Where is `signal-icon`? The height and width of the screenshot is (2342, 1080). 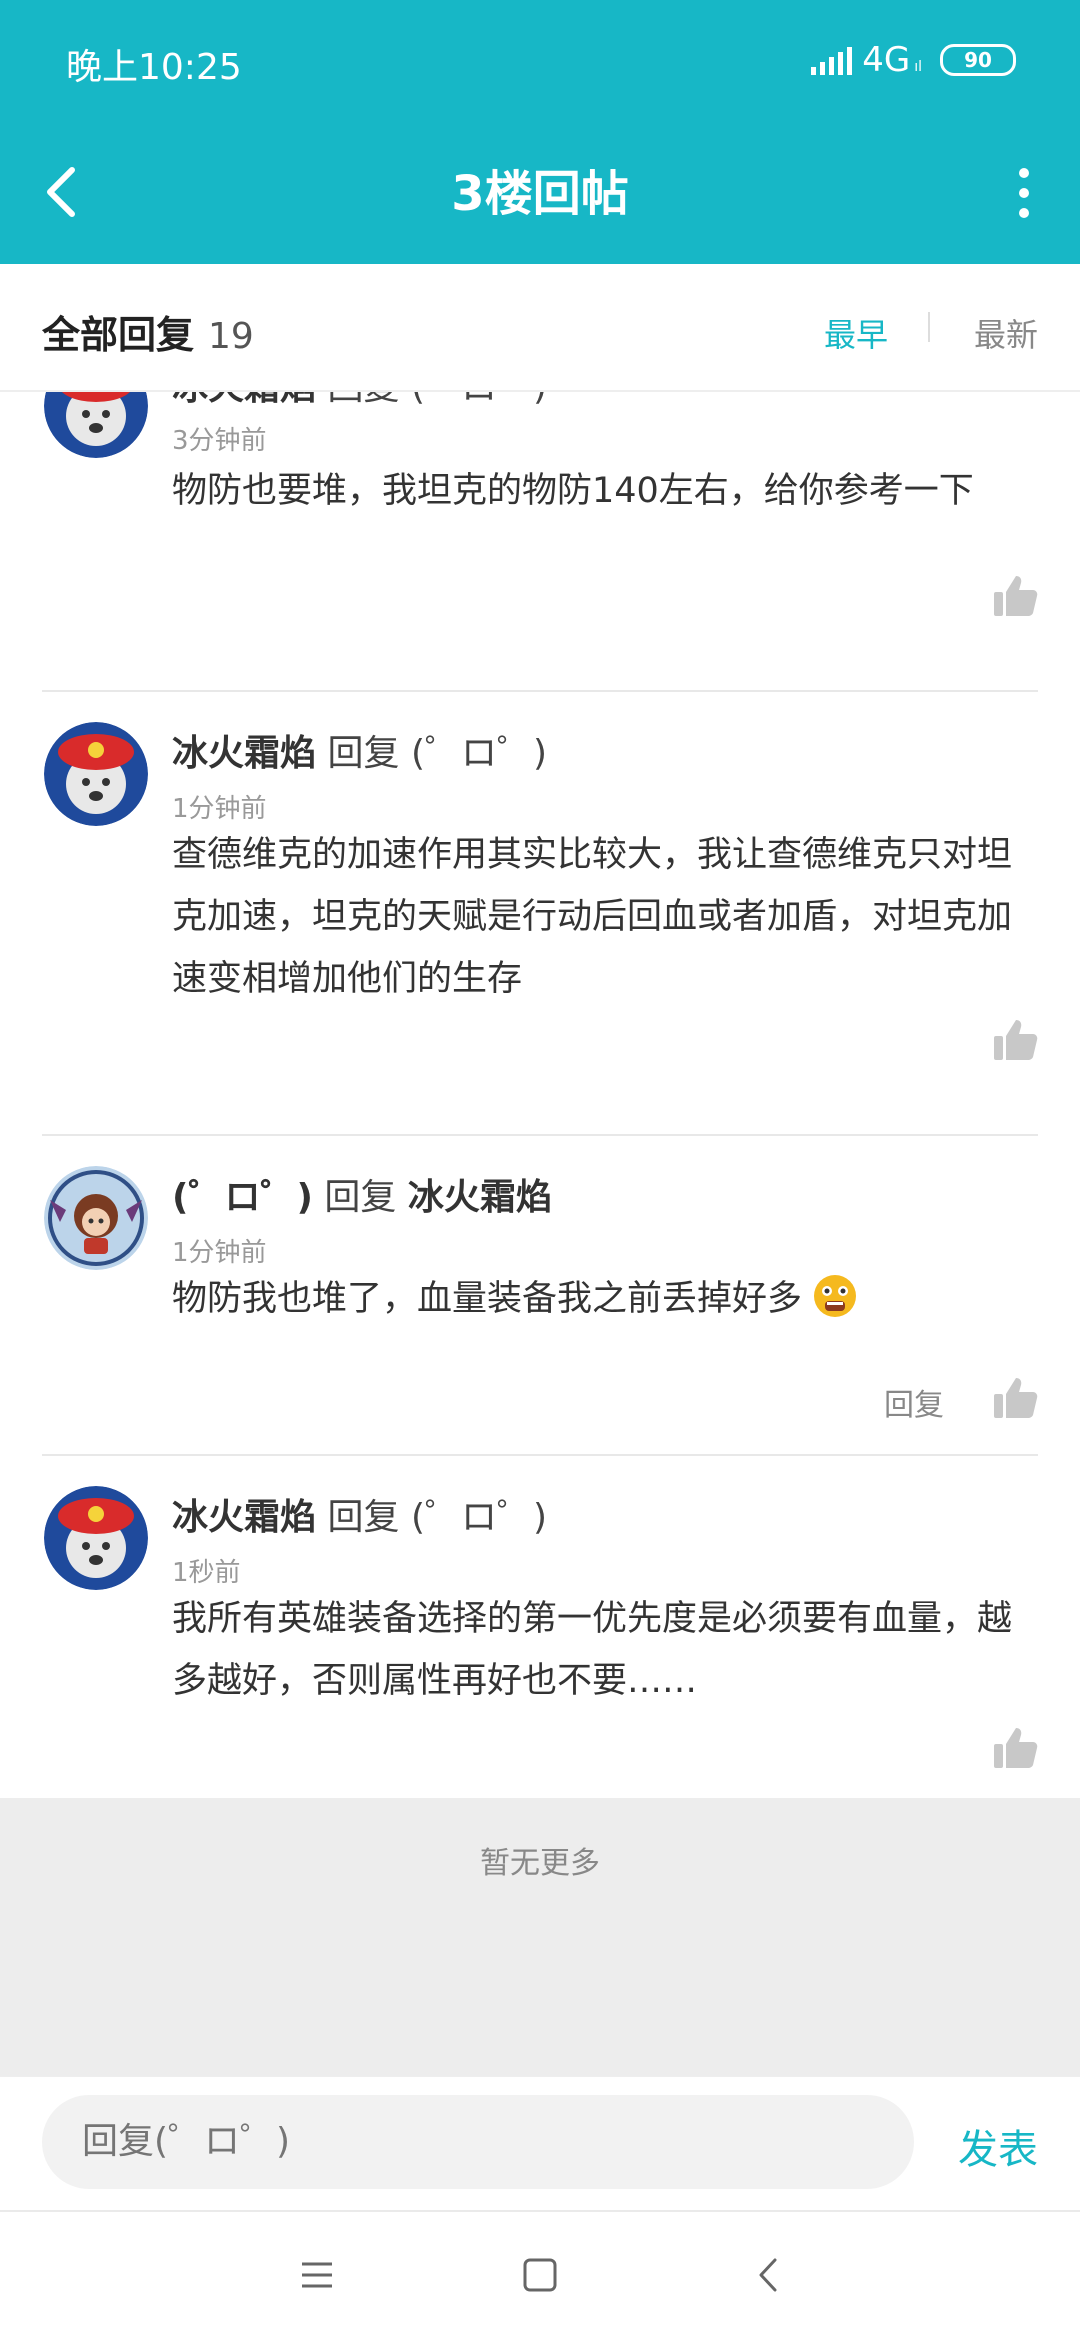
signal-icon is located at coordinates (832, 60).